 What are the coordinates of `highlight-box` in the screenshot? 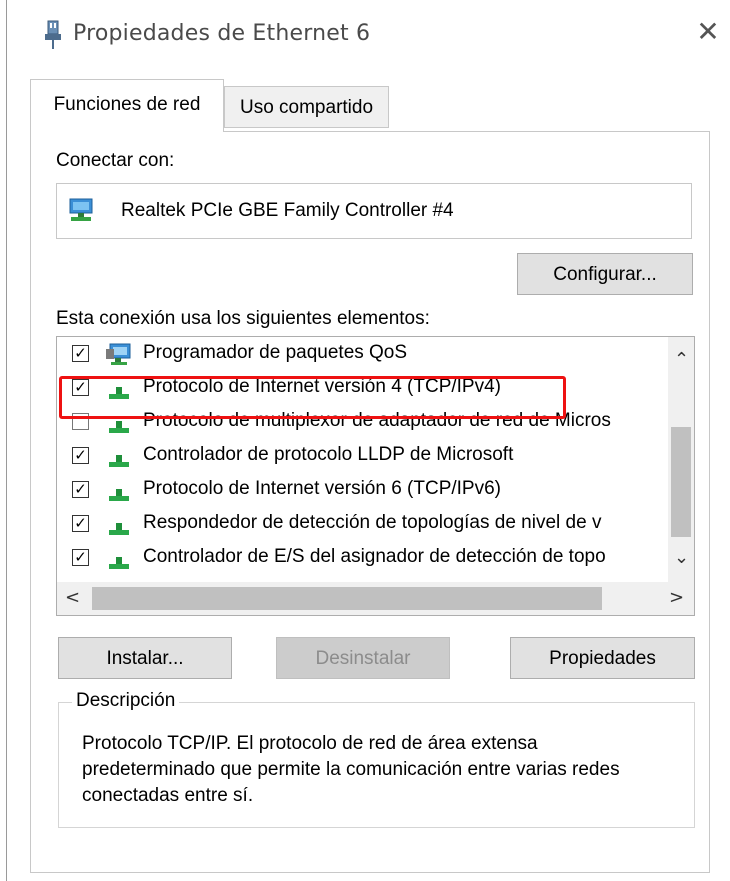 It's located at (312, 397).